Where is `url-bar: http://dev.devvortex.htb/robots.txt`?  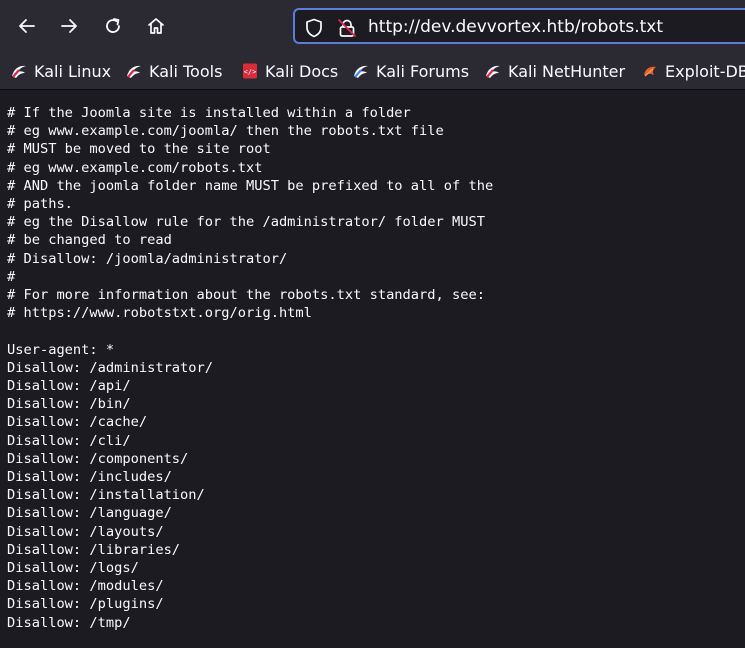 url-bar: http://dev.devvortex.htb/robots.txt is located at coordinates (519, 26).